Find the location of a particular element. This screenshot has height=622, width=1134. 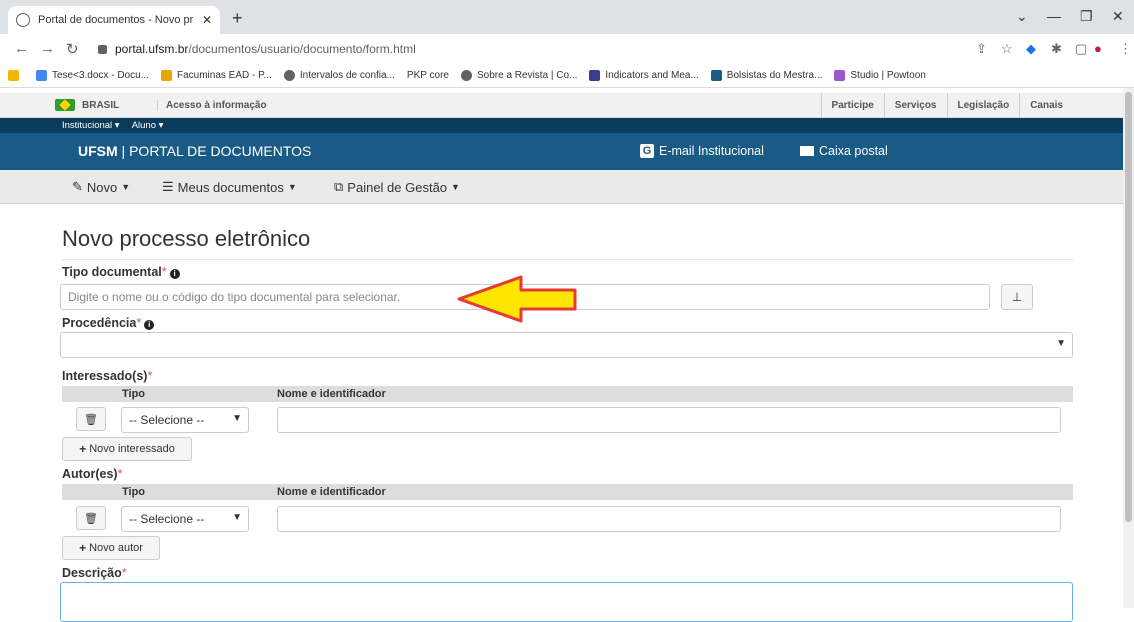

procedencia-label: Procedência* i is located at coordinates (108, 323).